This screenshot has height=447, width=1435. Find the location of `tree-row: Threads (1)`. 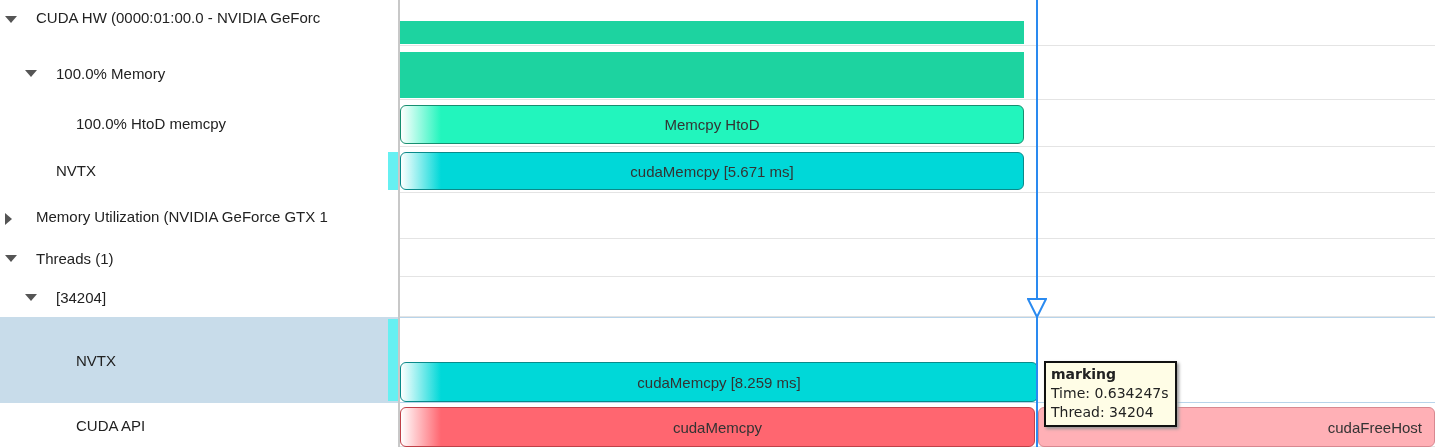

tree-row: Threads (1) is located at coordinates (199, 258).